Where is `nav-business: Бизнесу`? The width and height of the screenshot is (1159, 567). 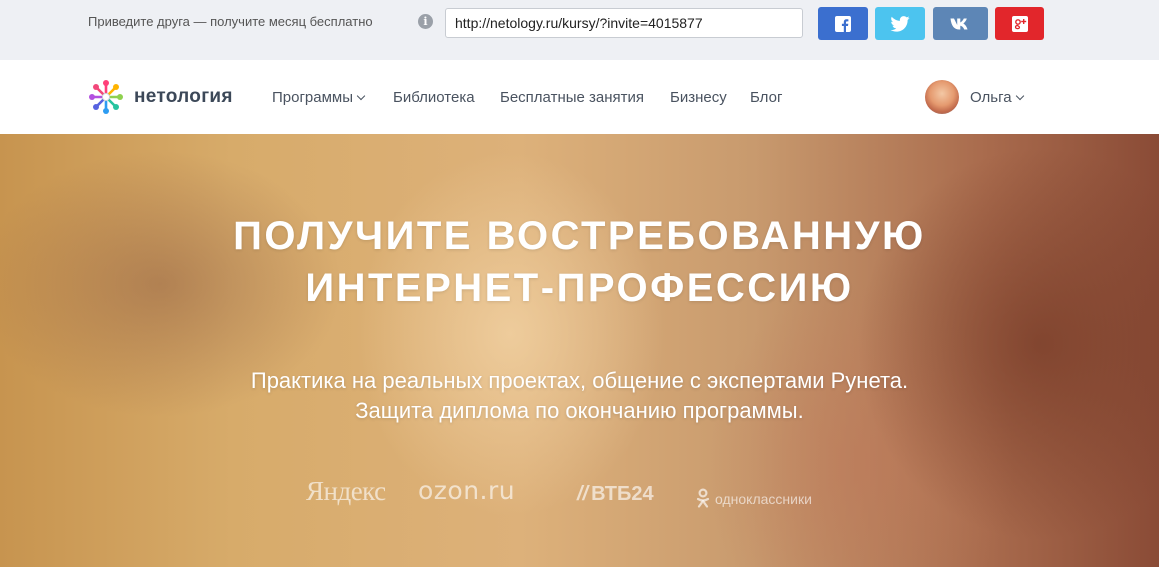
nav-business: Бизнесу is located at coordinates (698, 98).